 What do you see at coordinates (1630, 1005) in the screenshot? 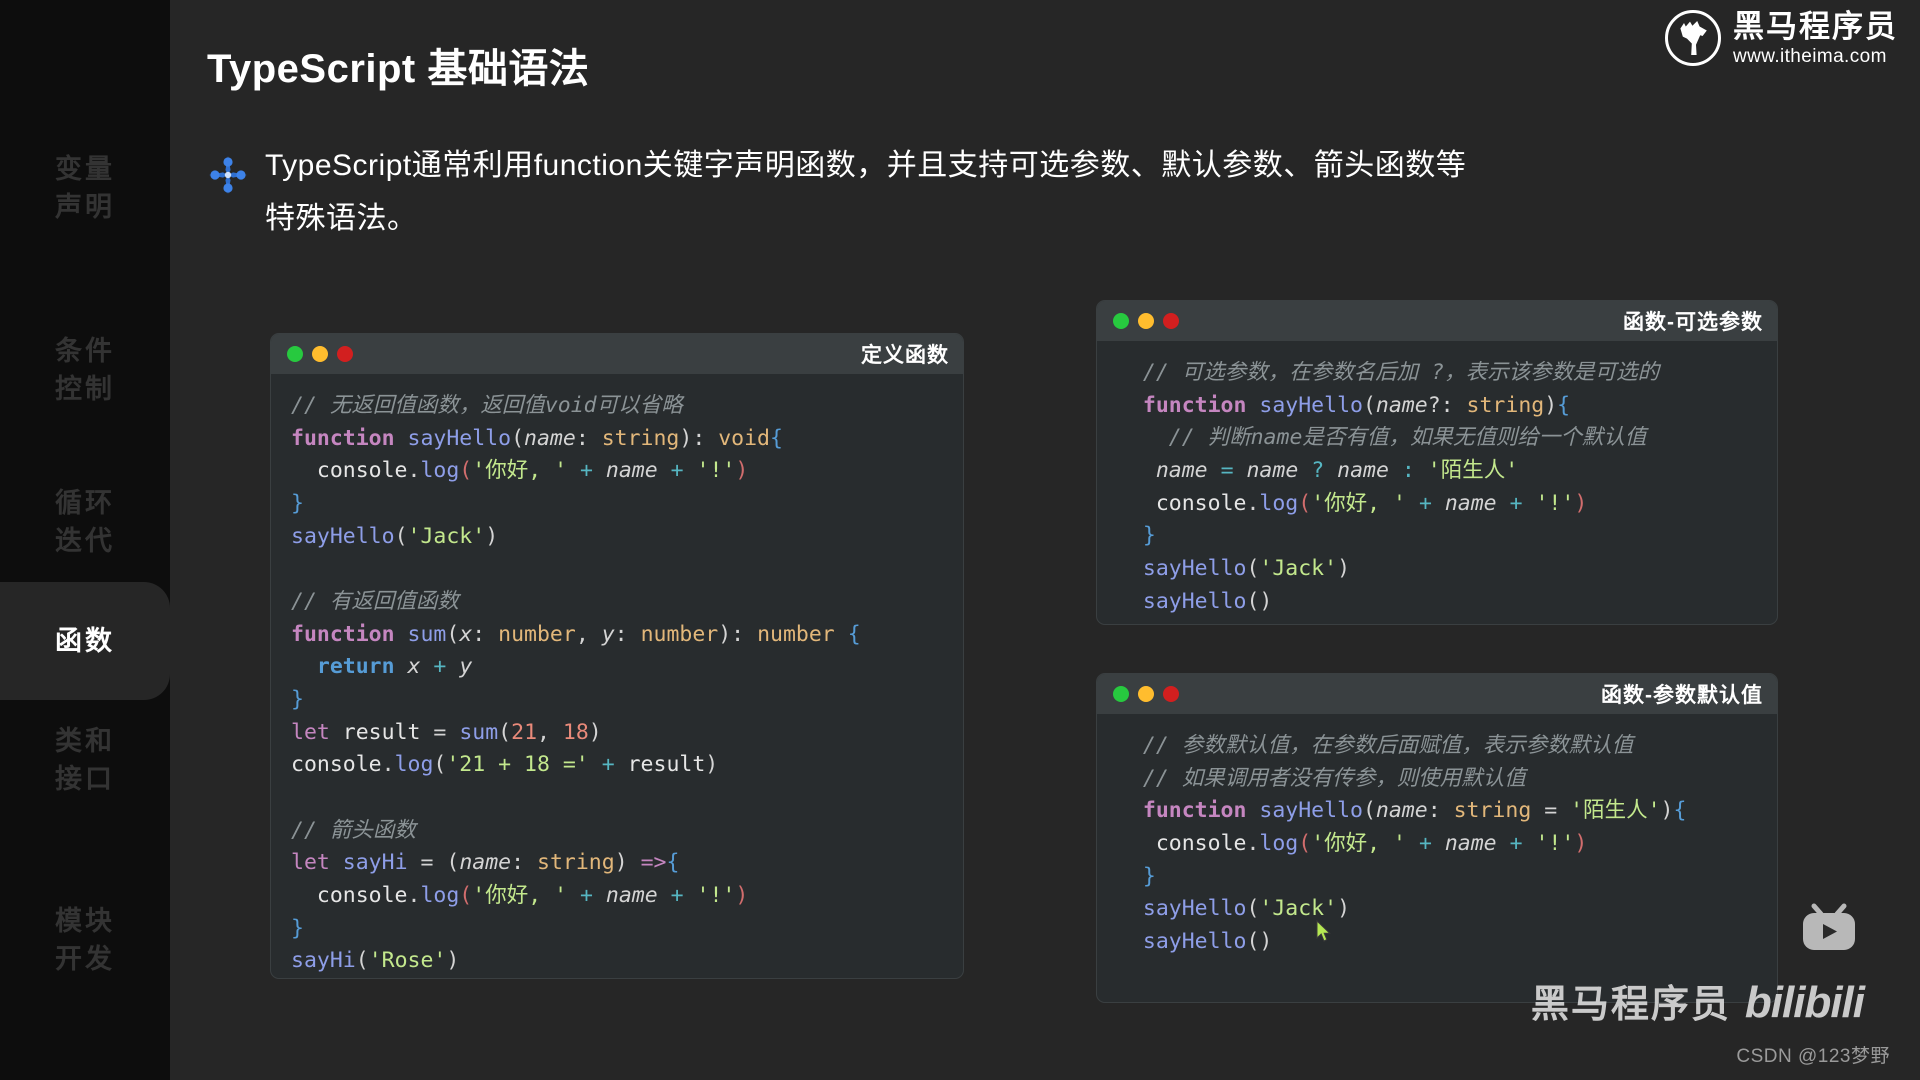
I see `watermark-brand-cn: 黑马程序员` at bounding box center [1630, 1005].